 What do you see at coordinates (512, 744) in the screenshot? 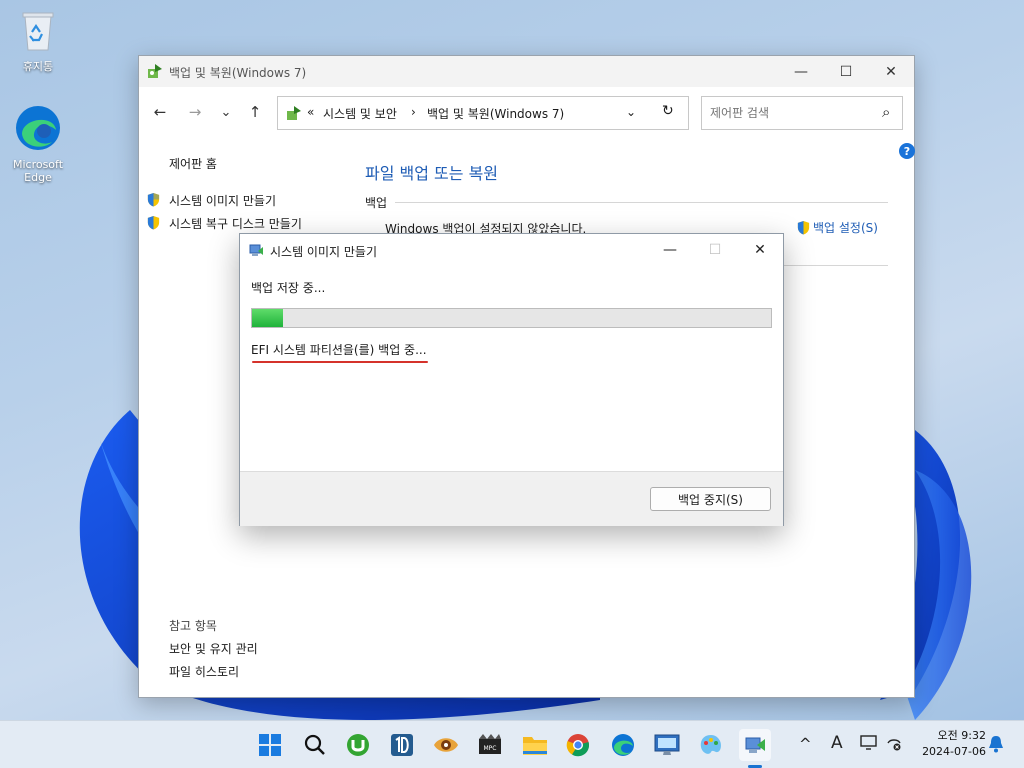
I see `taskbar: MPC ^ A 오전 9:32 2024-07-06` at bounding box center [512, 744].